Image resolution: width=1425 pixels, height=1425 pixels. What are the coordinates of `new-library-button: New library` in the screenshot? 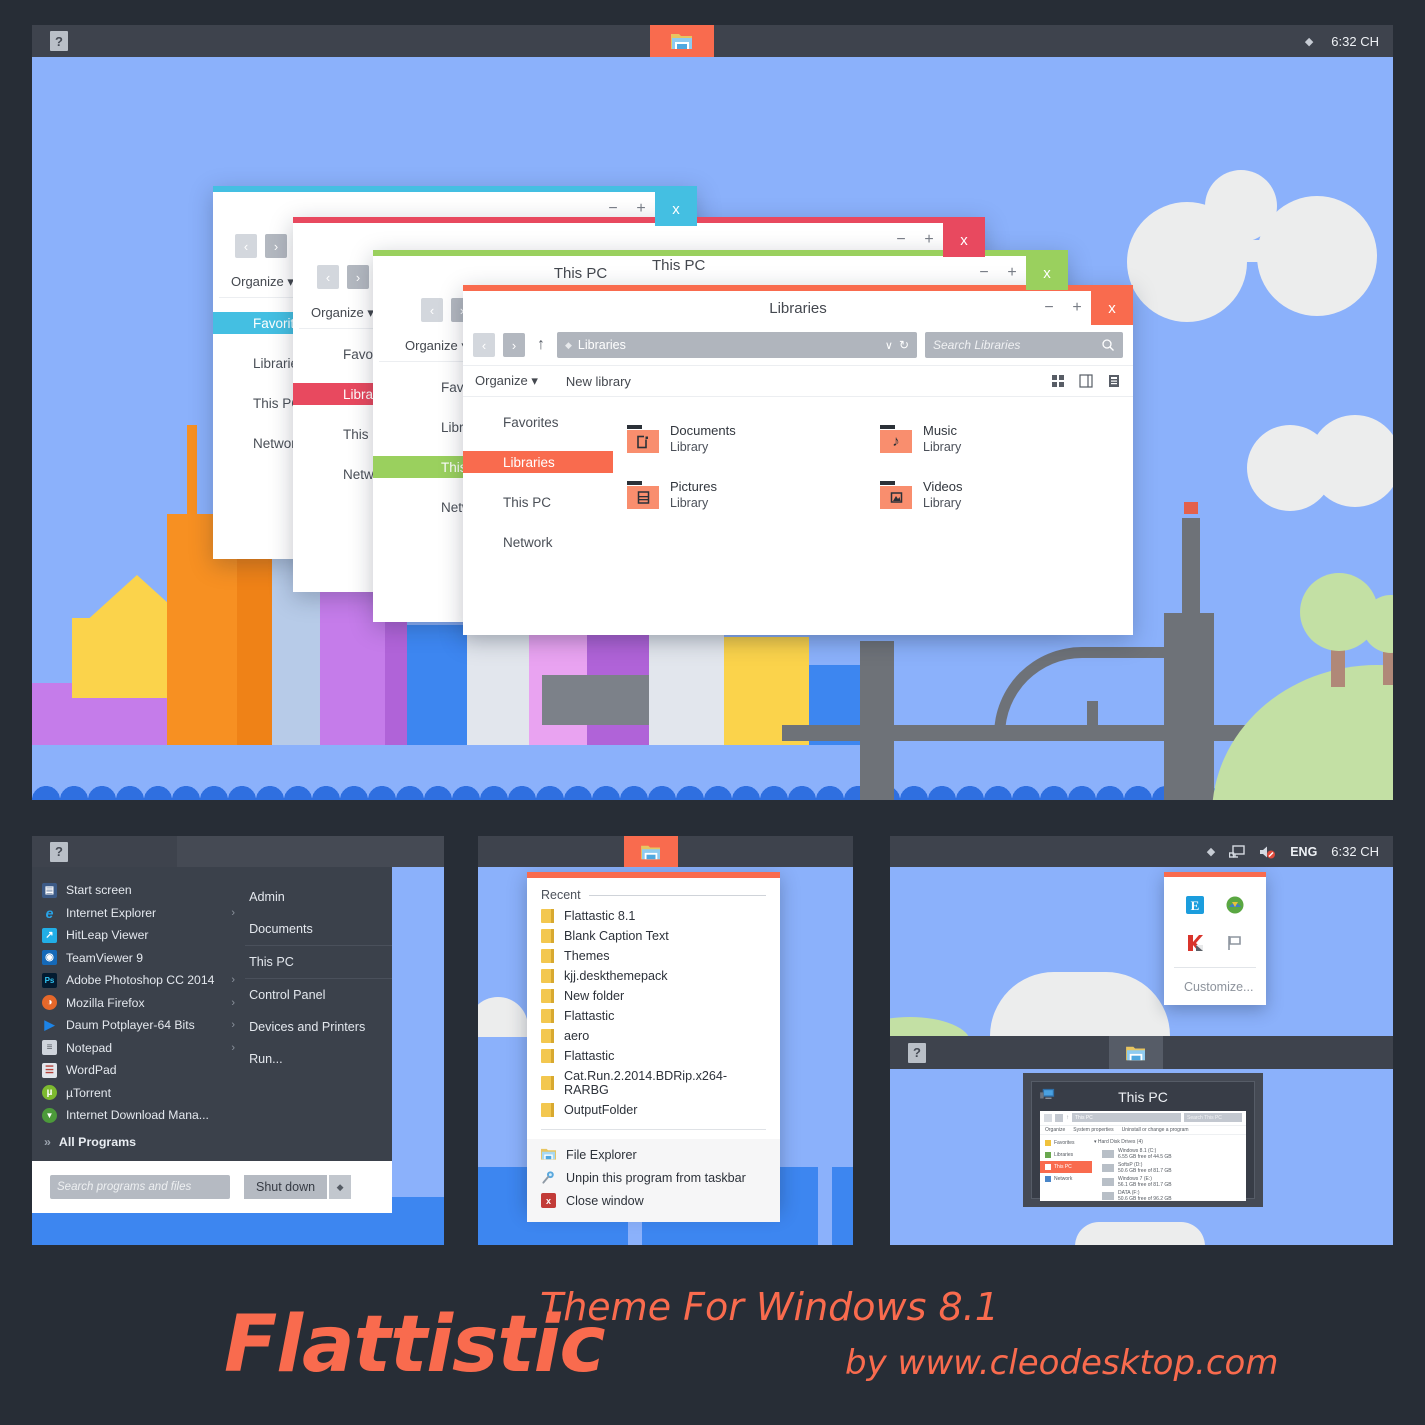 It's located at (598, 381).